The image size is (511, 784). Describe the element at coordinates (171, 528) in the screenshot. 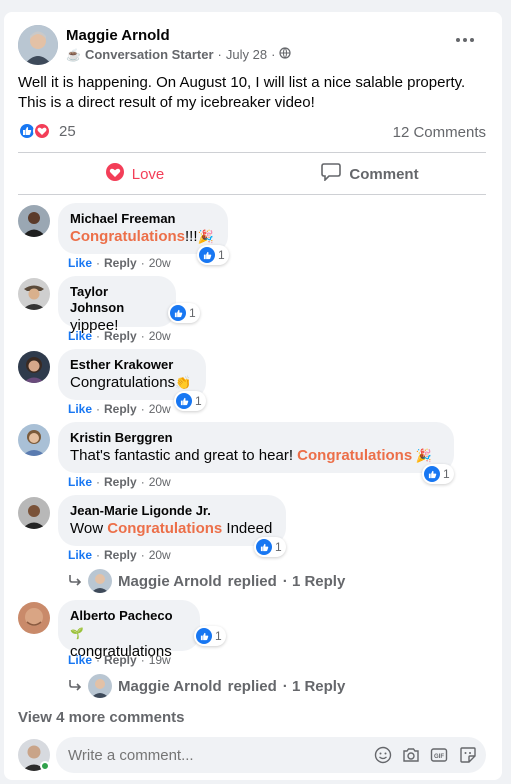

I see `comment-text: Wow Congratulations Indeed` at that location.